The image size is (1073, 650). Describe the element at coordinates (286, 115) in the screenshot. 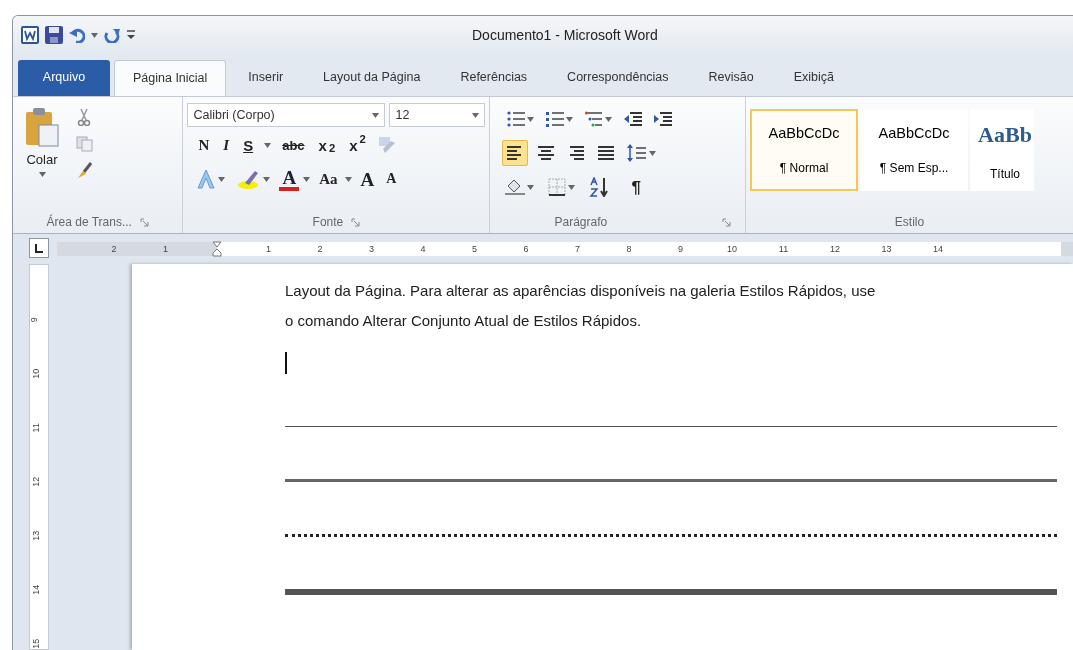

I see `font-name-field: Calibri (Corpo)` at that location.